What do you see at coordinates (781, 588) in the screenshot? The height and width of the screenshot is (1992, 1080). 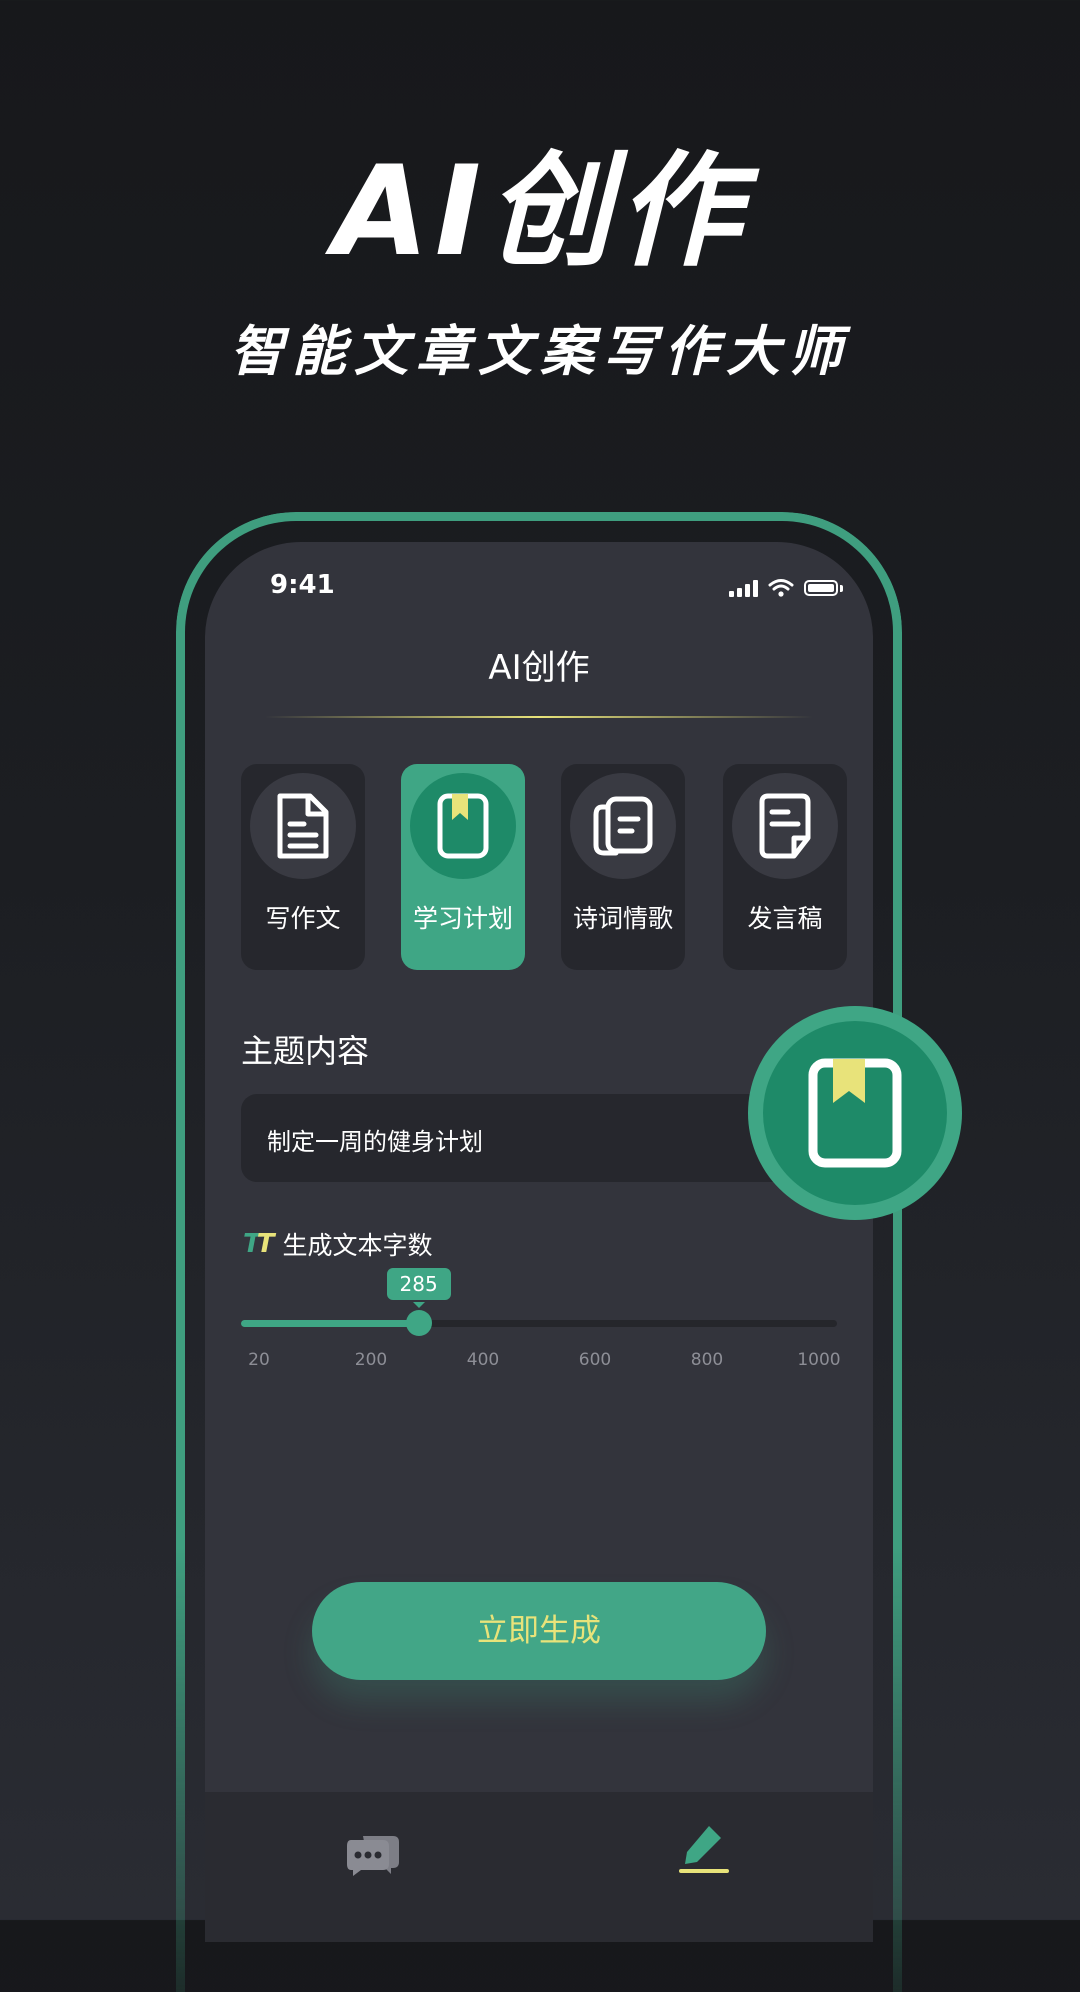 I see `wifi-icon` at bounding box center [781, 588].